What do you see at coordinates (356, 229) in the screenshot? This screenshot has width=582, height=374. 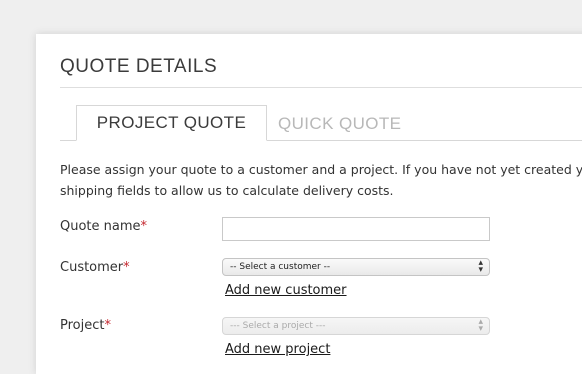 I see `quote-name-input` at bounding box center [356, 229].